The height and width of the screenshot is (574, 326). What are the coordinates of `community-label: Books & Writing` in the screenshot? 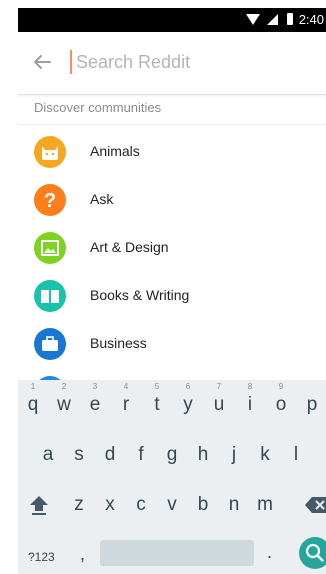 It's located at (140, 295).